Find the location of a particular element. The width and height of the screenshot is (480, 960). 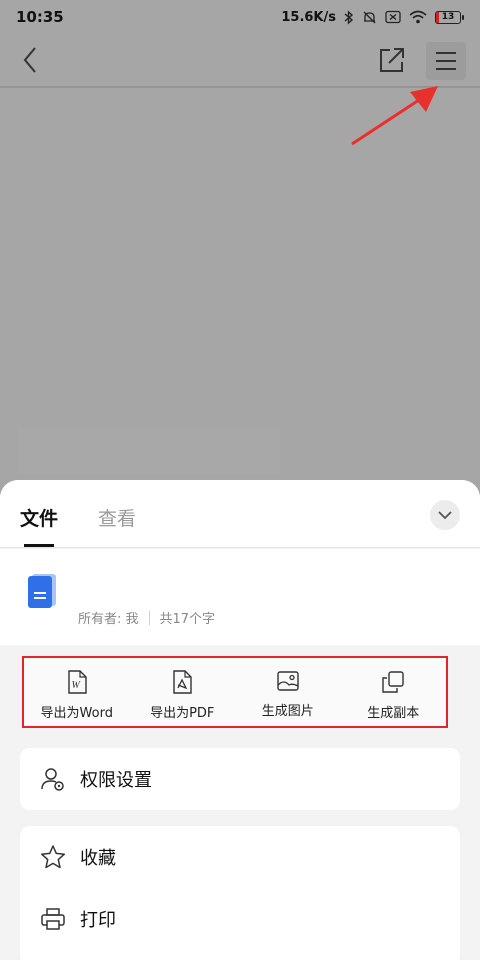

permissions-card: 权限设置 is located at coordinates (240, 779).